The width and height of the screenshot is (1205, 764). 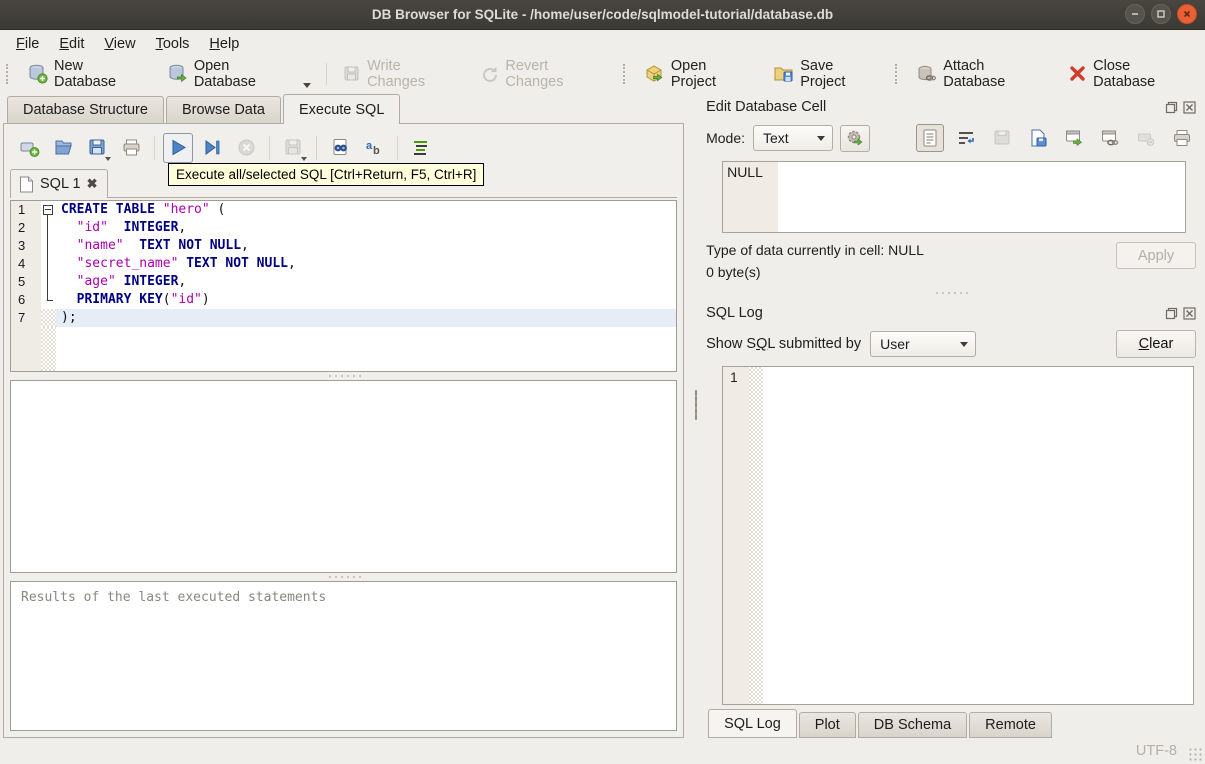 I want to click on menu-view: View, so click(x=119, y=44).